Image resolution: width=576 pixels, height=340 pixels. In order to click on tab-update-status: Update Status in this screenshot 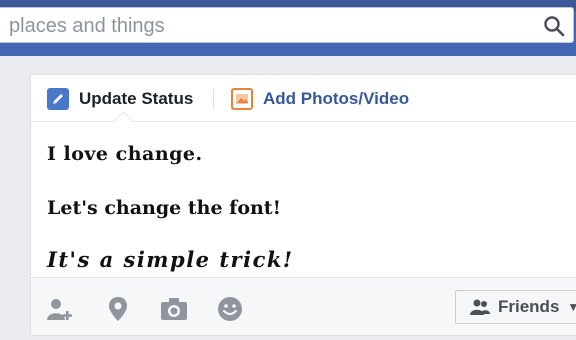, I will do `click(120, 99)`.